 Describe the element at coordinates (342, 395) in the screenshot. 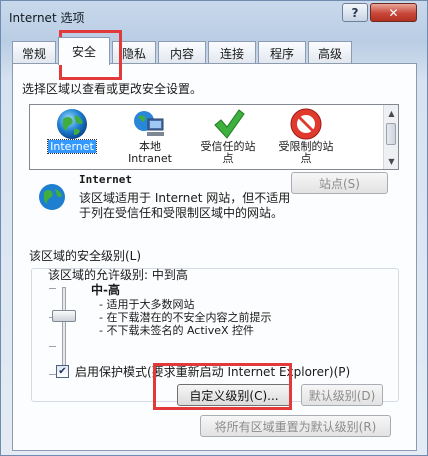

I see `default-level-button: 默认级别(D)` at that location.